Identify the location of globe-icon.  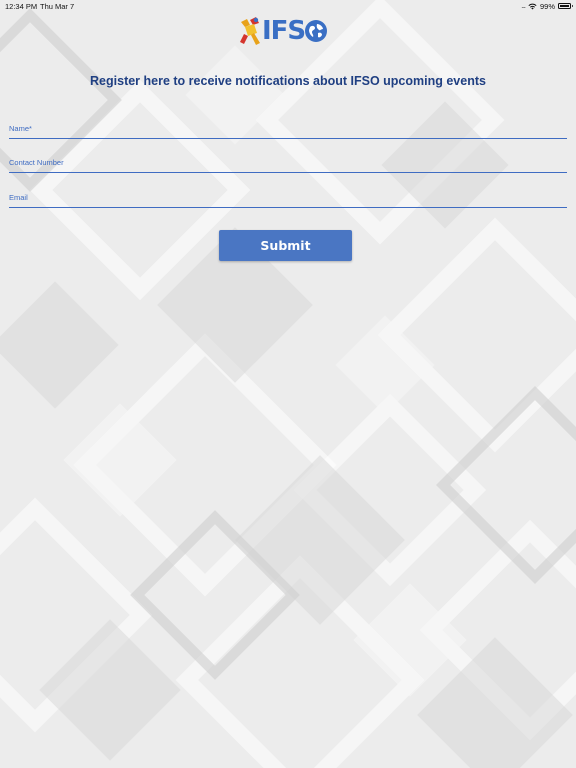
(316, 31).